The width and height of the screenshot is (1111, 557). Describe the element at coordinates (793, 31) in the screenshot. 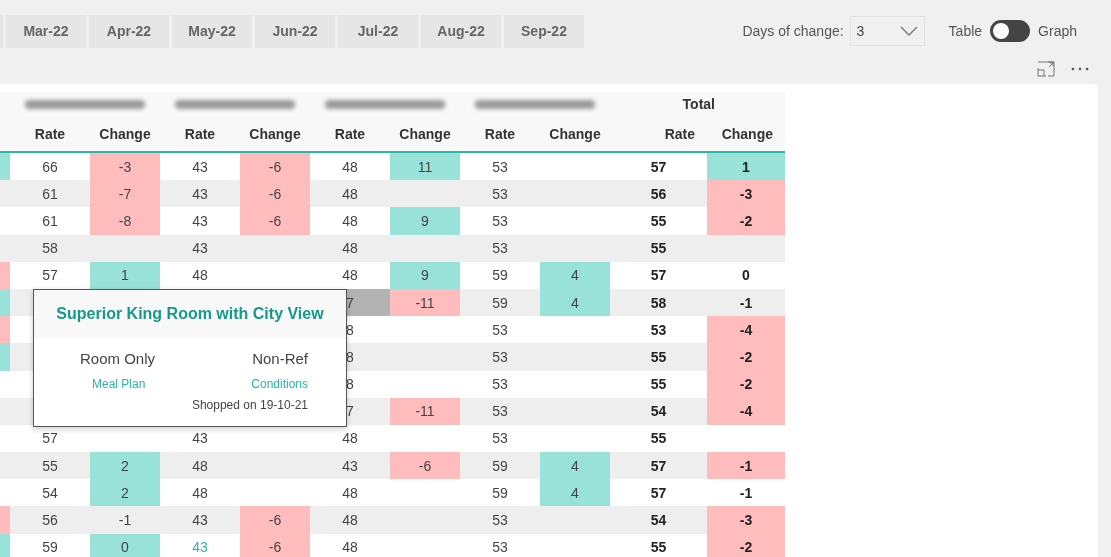

I see `days-of-change-label: Days of change:` at that location.